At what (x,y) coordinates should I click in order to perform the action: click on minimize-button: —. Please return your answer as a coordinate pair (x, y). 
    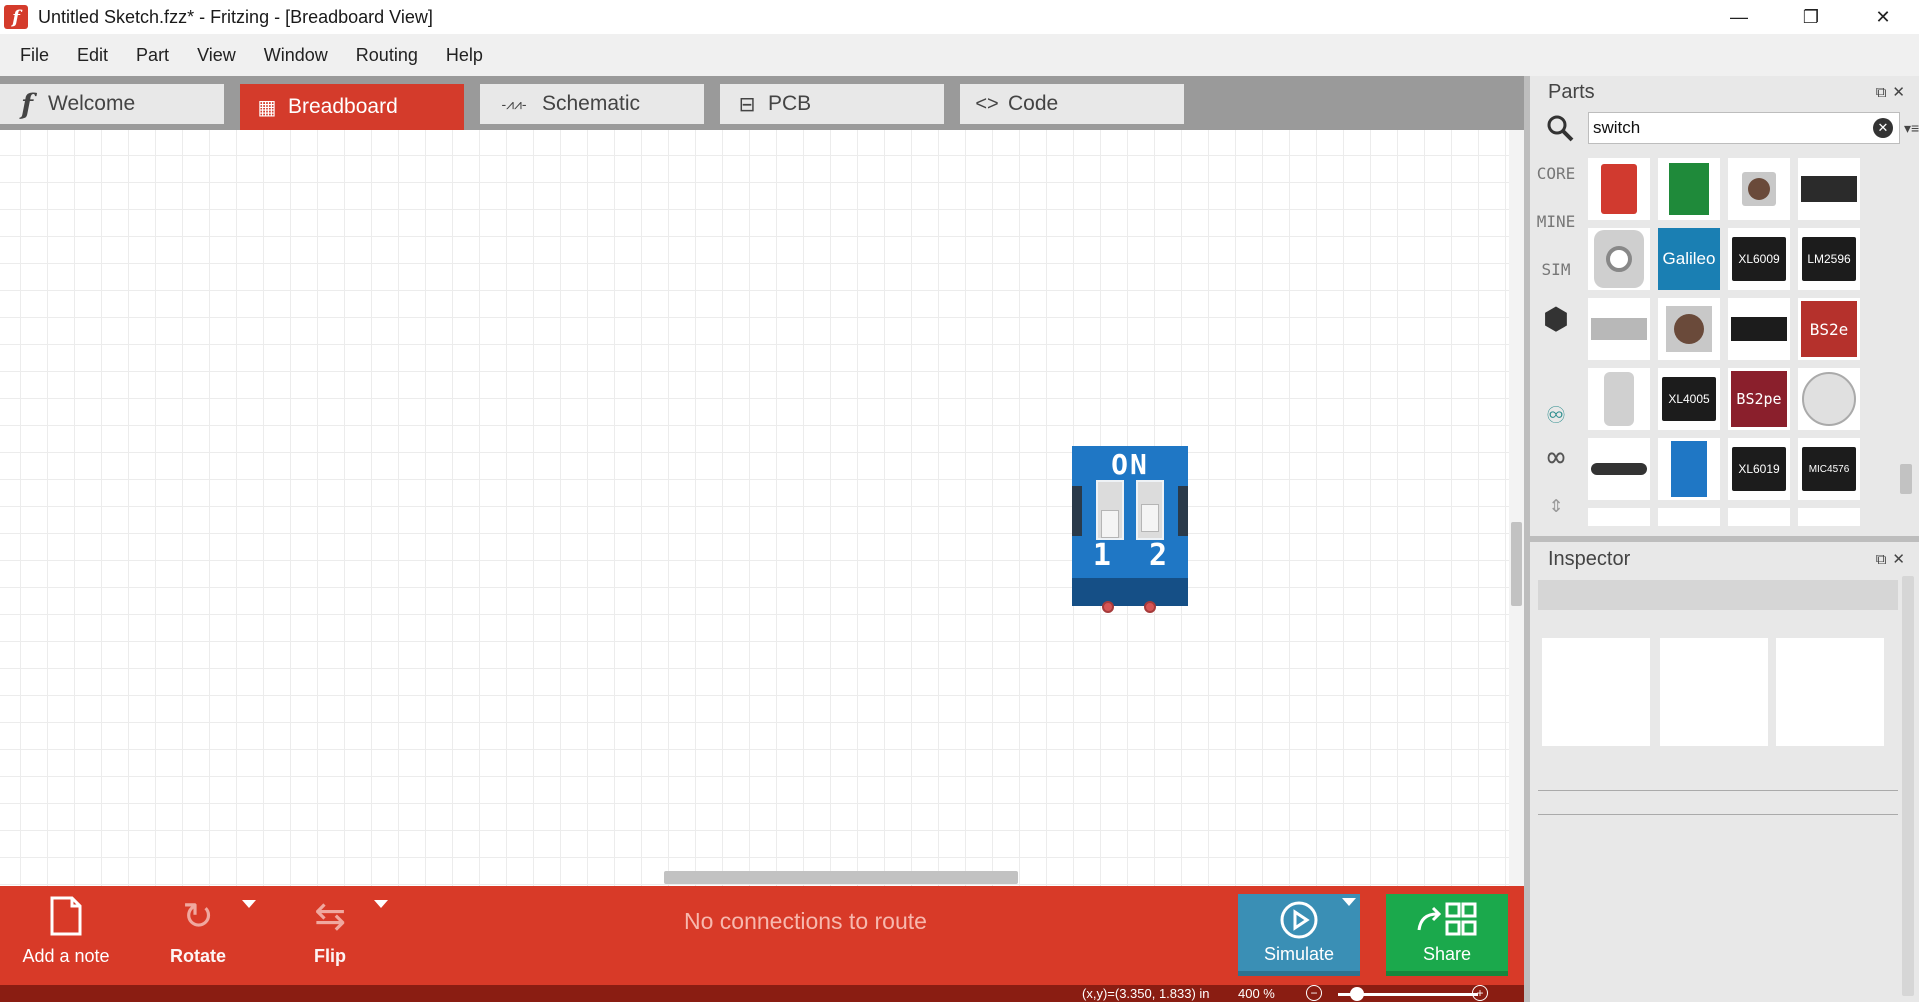
    Looking at the image, I should click on (1739, 17).